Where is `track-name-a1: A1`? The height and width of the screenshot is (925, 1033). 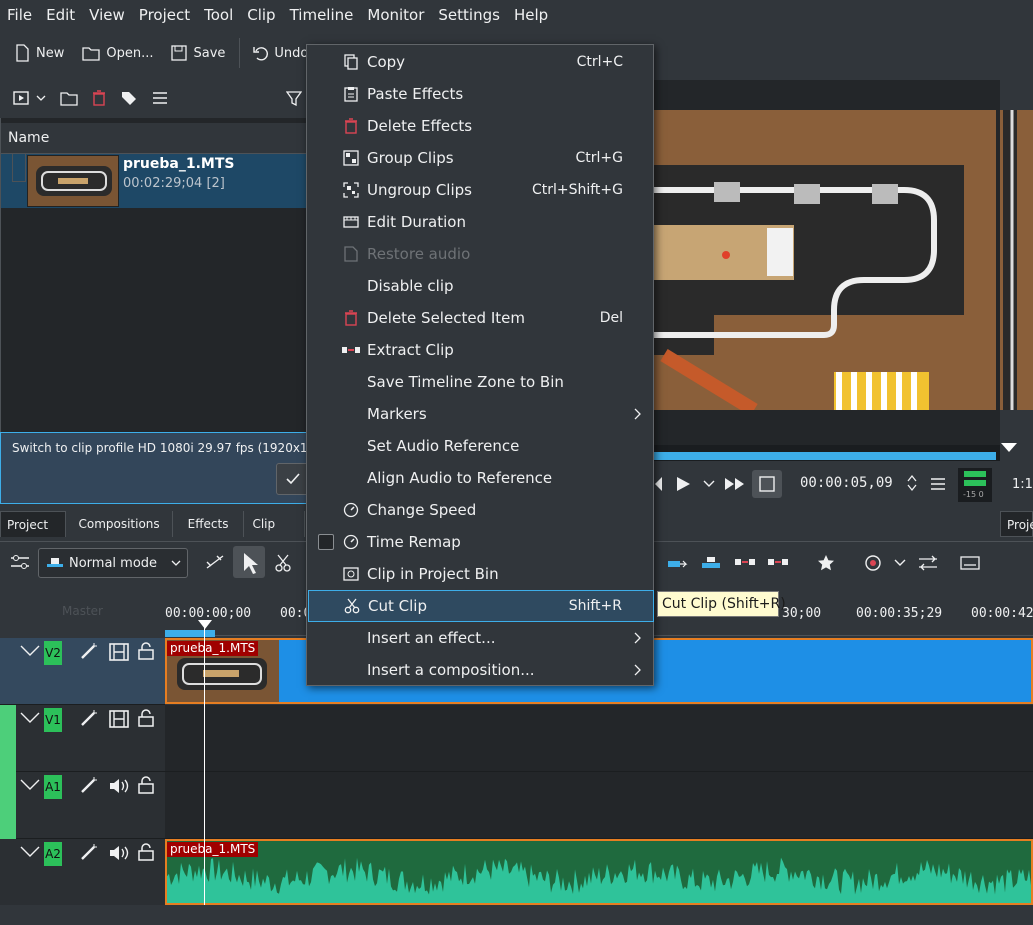 track-name-a1: A1 is located at coordinates (53, 787).